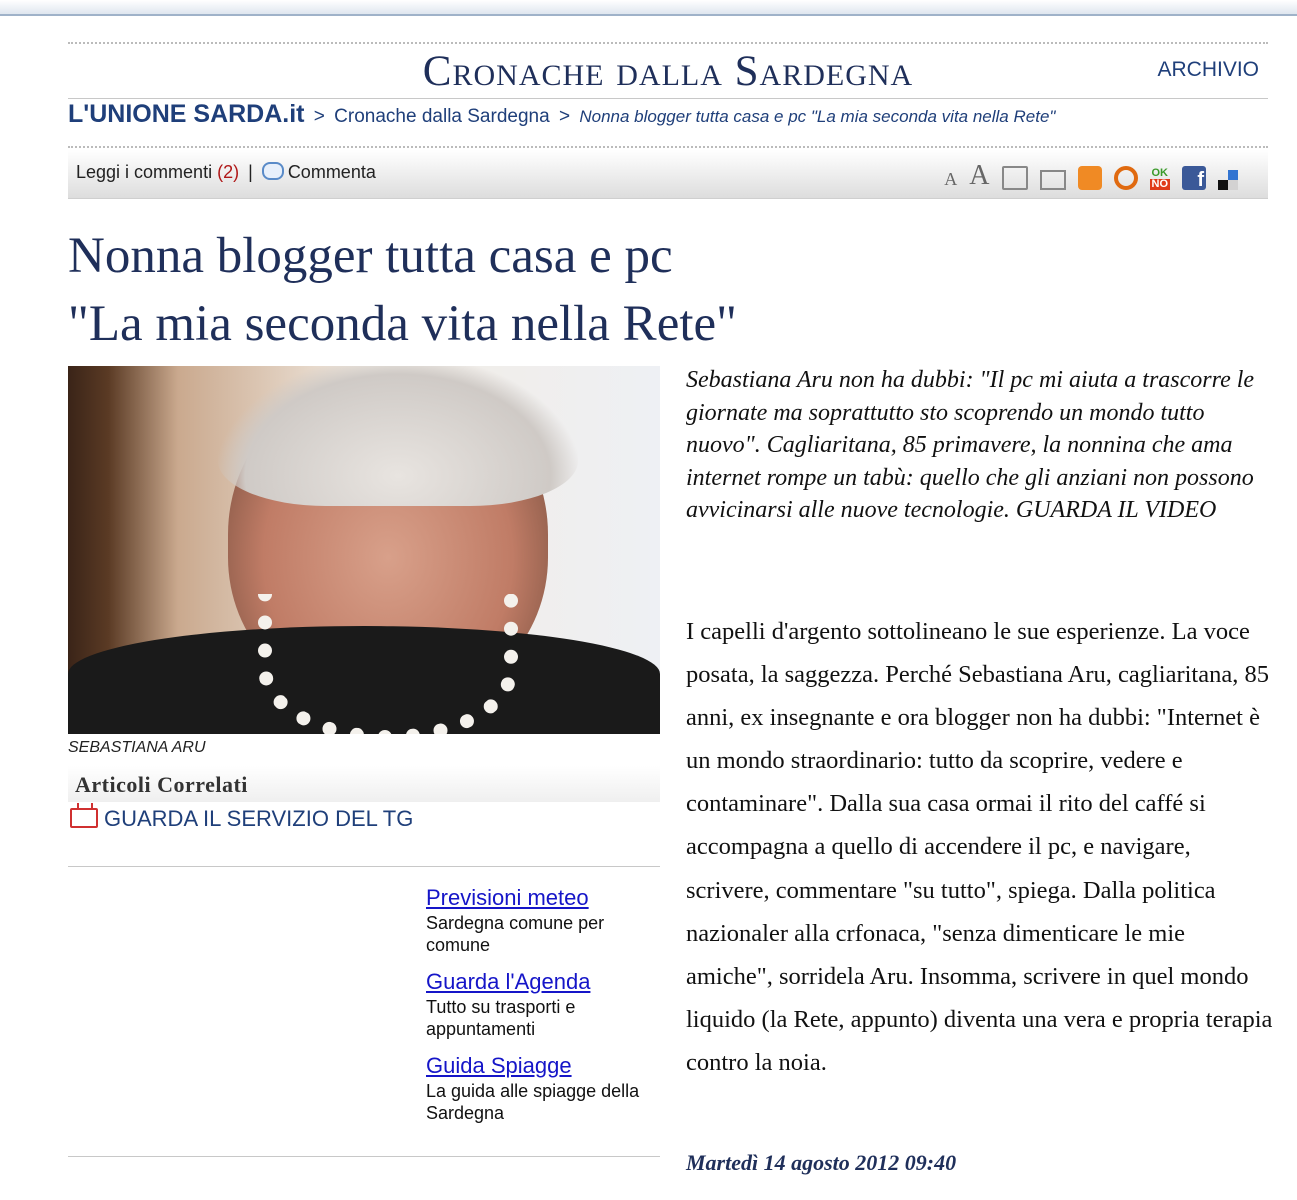  Describe the element at coordinates (1159, 184) in the screenshot. I see `okno-no-label: NO` at that location.